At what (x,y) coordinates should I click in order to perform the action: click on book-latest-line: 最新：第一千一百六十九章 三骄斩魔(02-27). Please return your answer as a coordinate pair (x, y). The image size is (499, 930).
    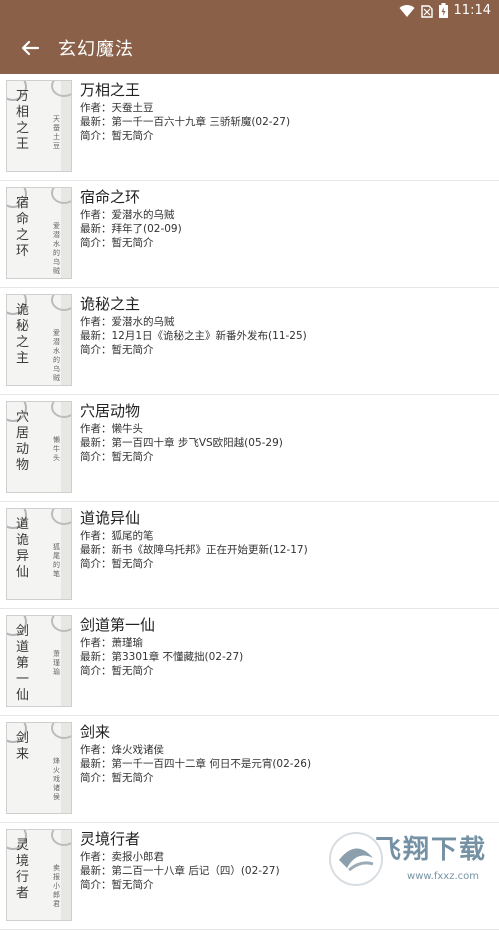
    Looking at the image, I should click on (285, 122).